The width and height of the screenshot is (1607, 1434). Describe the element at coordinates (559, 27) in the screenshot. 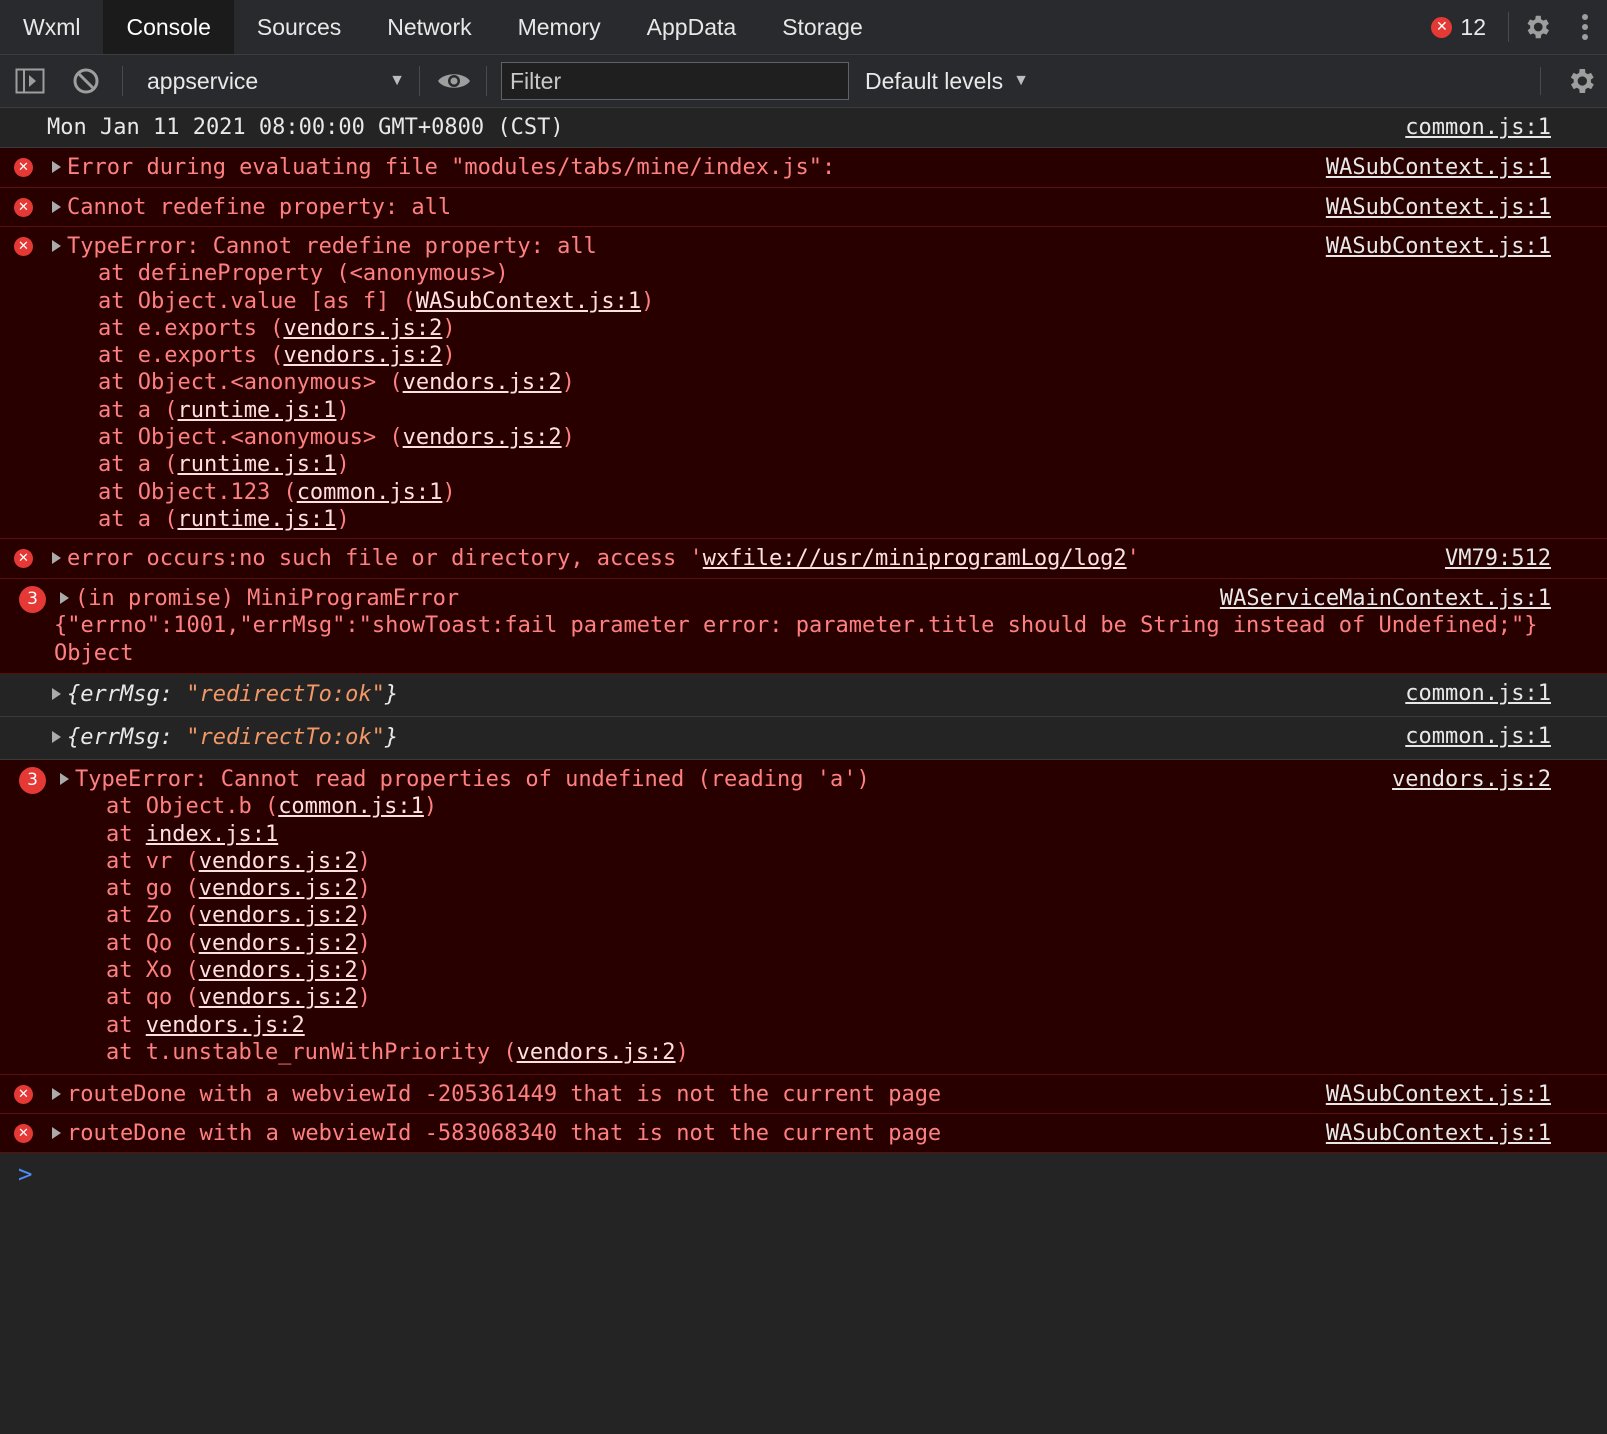

I see `tab-memory: Memory` at that location.